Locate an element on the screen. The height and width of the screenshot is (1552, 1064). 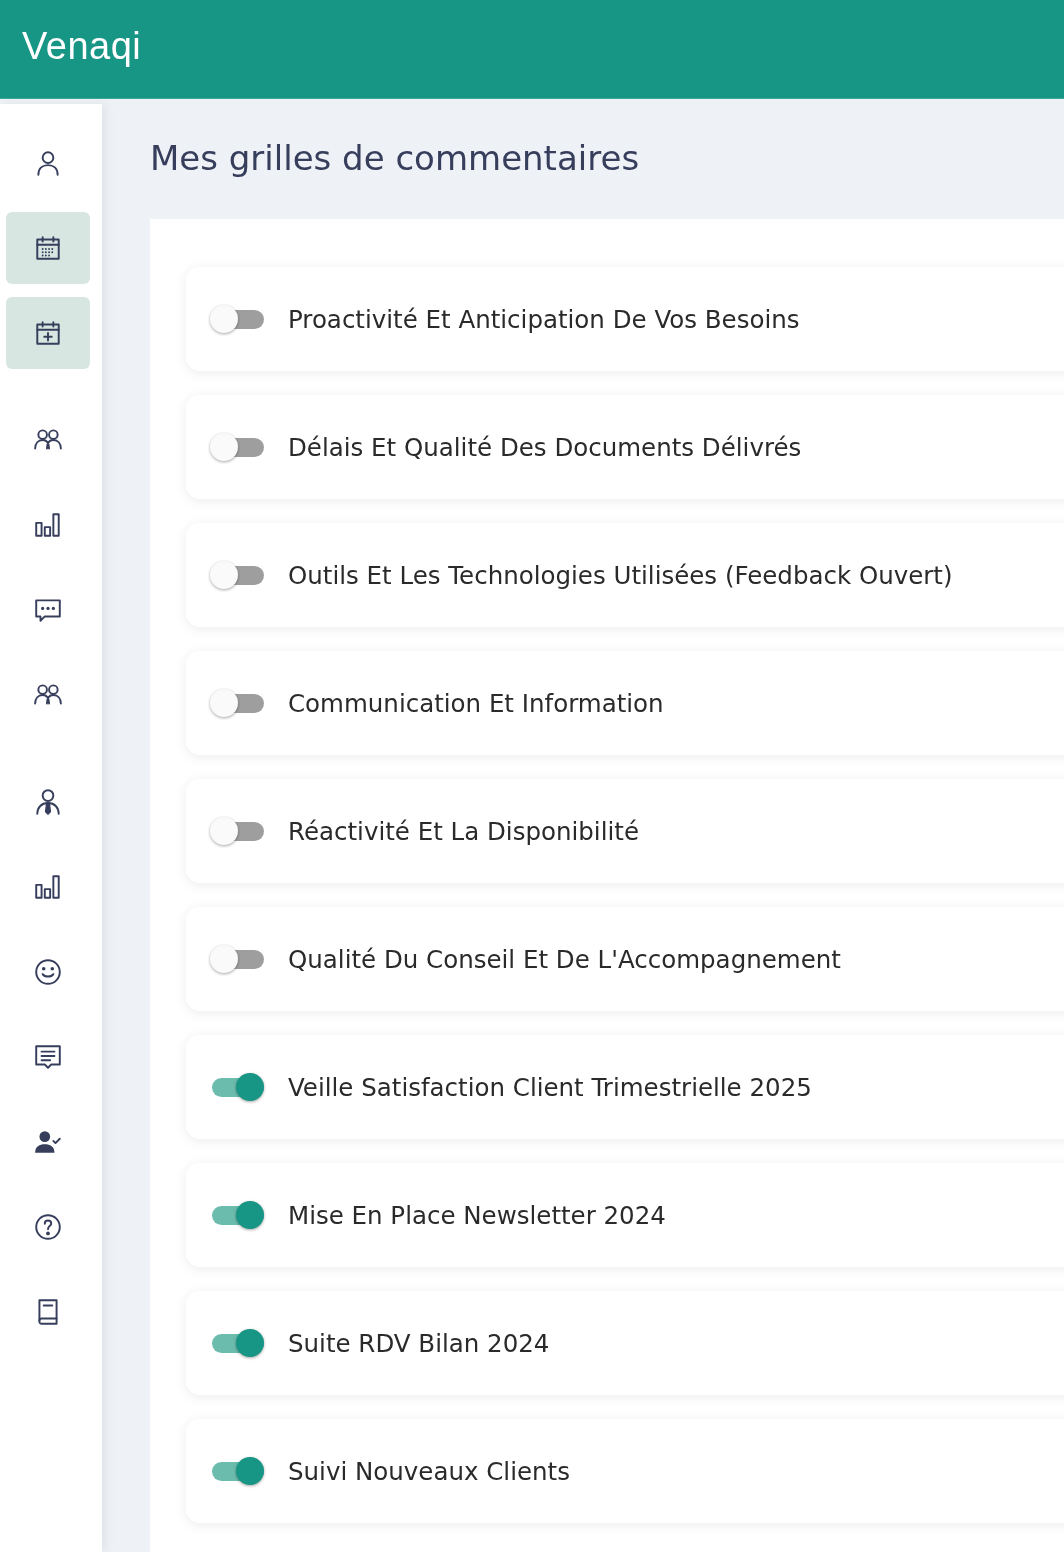
calendar-plus-icon is located at coordinates (48, 333).